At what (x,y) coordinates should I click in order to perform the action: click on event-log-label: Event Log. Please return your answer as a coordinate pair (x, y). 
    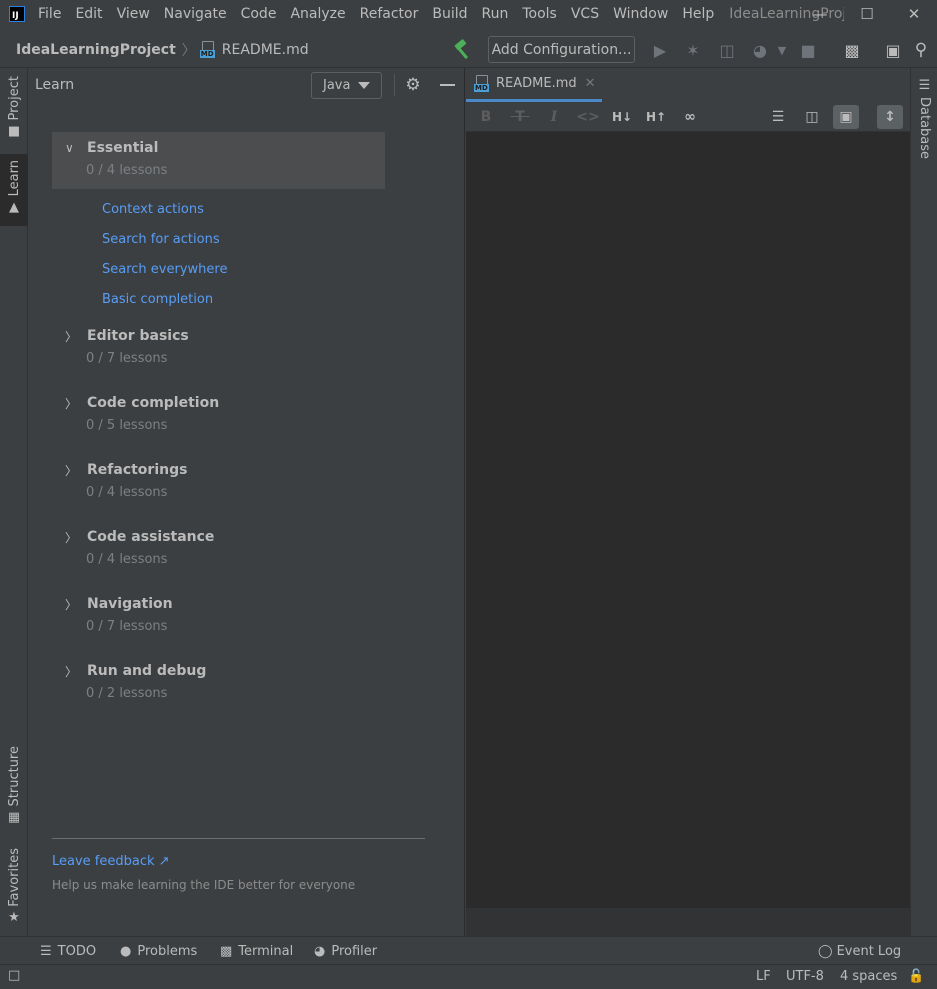
    Looking at the image, I should click on (869, 951).